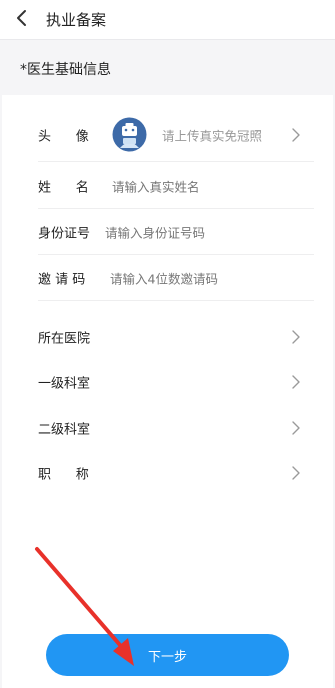 Image resolution: width=335 pixels, height=688 pixels. I want to click on back-arrow-icon, so click(22, 18).